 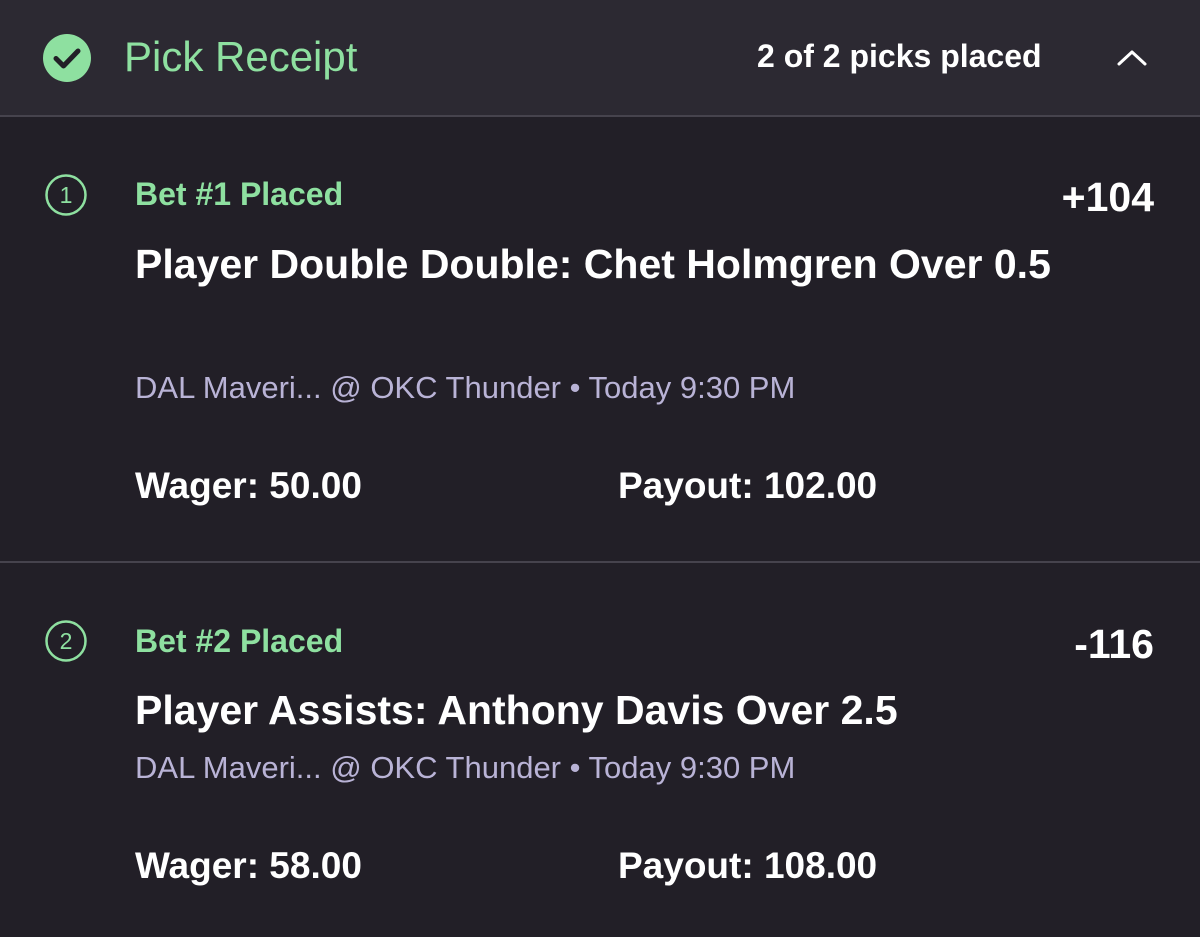 What do you see at coordinates (248, 865) in the screenshot?
I see `bet-wager: Wager: 58.00` at bounding box center [248, 865].